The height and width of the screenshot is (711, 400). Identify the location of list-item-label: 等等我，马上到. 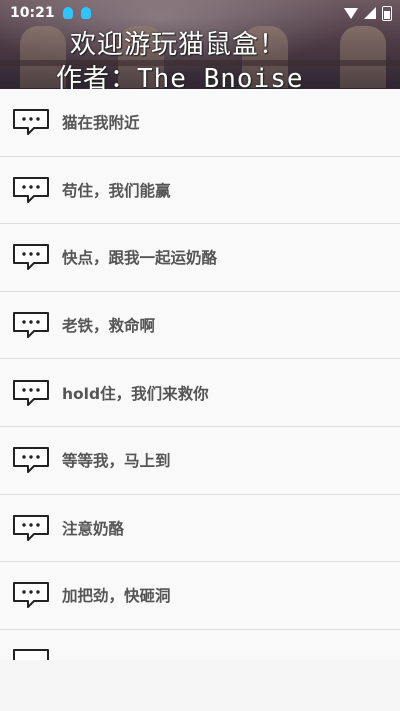
(116, 461).